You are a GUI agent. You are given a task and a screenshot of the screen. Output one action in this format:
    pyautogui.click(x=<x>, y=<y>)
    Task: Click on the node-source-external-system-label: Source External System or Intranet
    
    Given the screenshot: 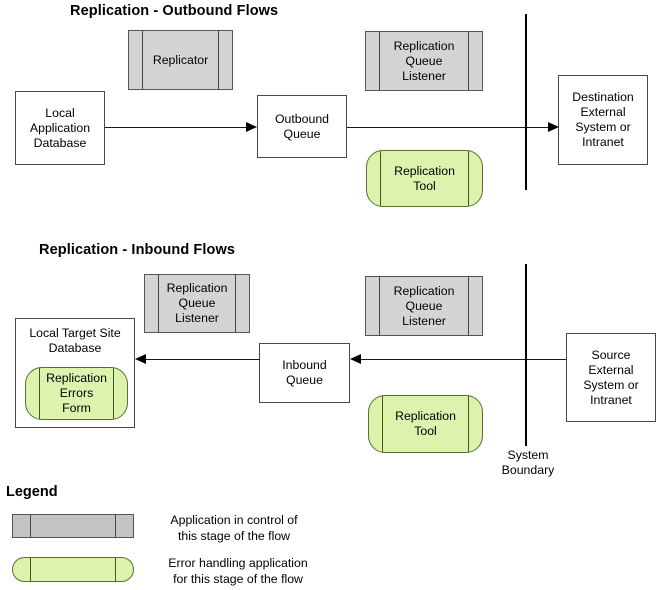 What is the action you would take?
    pyautogui.click(x=611, y=377)
    